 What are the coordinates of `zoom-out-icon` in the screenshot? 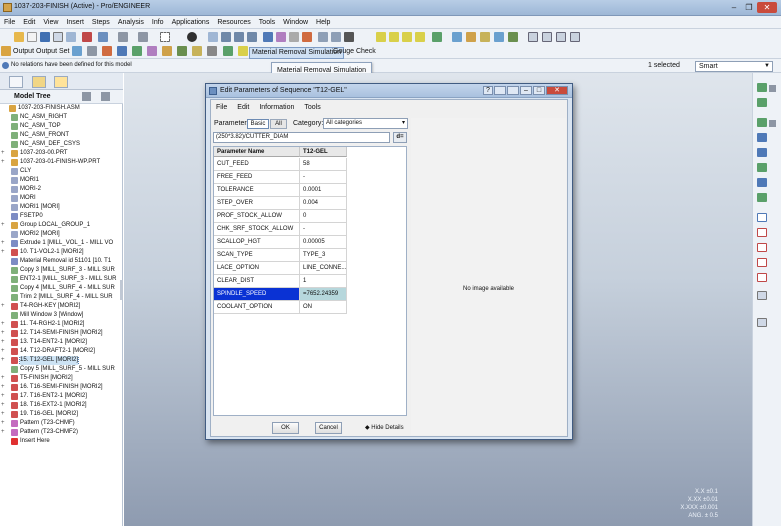 It's located at (239, 37).